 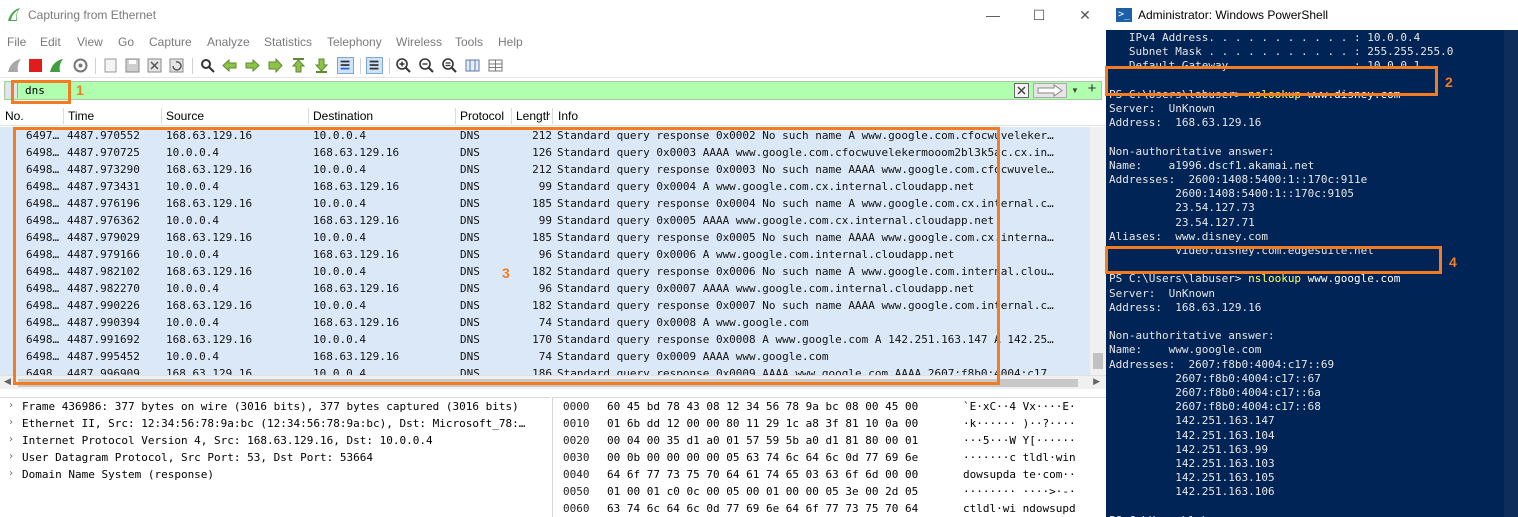 I want to click on capture-options-icon, so click(x=80, y=65).